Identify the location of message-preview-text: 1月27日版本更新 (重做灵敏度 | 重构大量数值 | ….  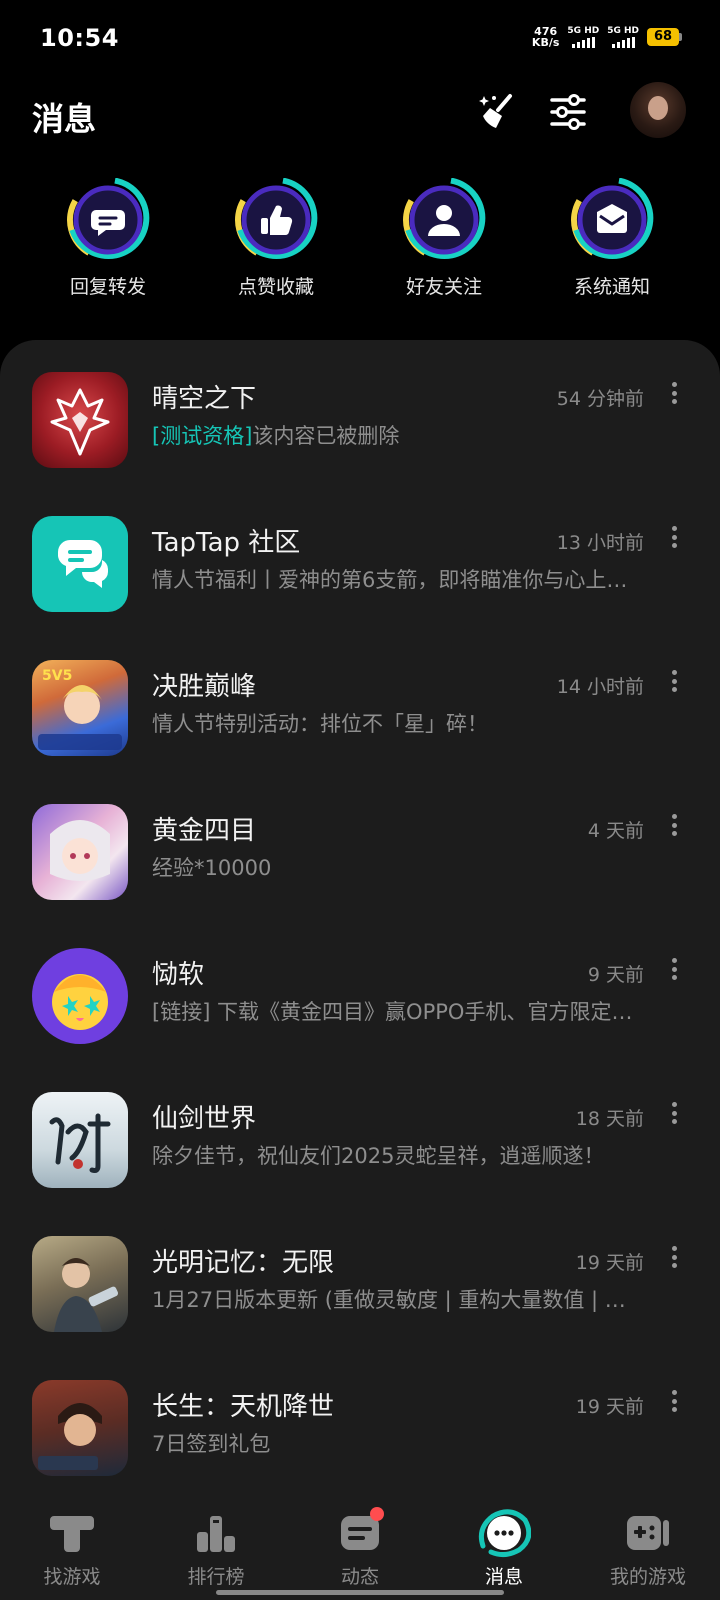
(389, 1300).